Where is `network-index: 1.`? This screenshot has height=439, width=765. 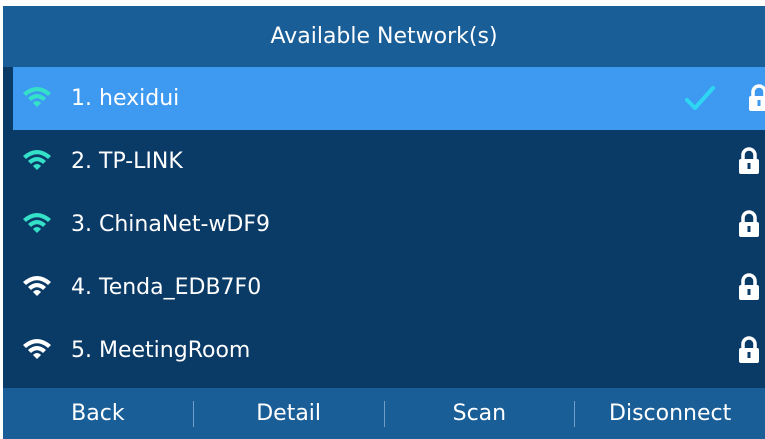
network-index: 1. is located at coordinates (81, 98).